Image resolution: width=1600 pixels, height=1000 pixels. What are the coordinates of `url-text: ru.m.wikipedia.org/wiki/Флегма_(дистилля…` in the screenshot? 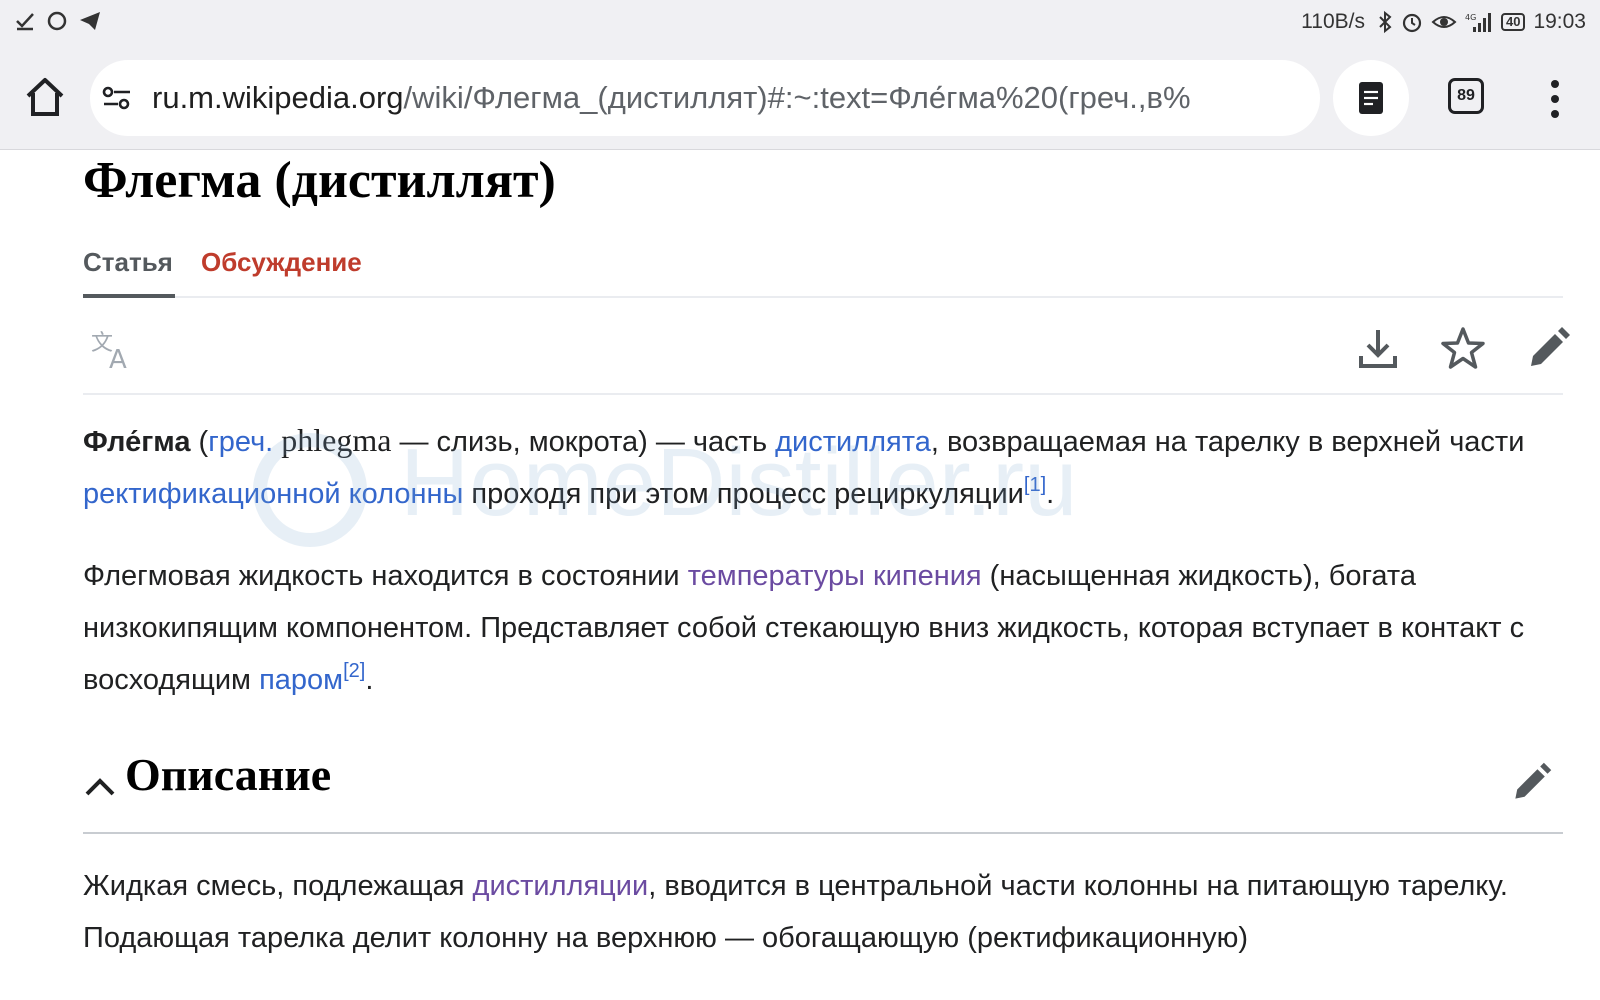 It's located at (732, 98).